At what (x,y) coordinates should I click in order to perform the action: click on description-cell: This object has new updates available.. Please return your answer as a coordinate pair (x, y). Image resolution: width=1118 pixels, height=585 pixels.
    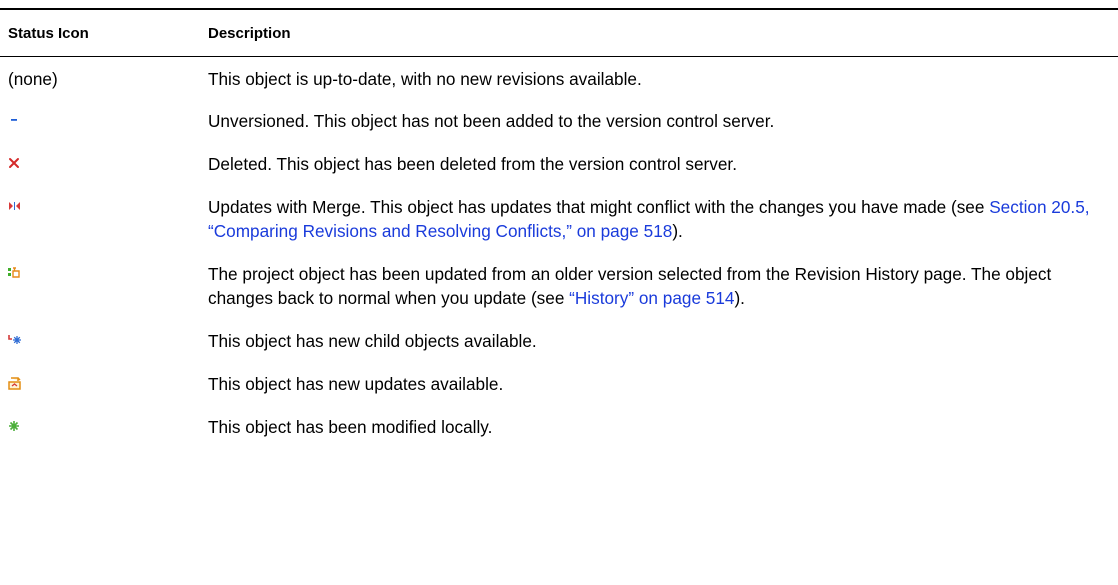
    Looking at the image, I should click on (356, 384).